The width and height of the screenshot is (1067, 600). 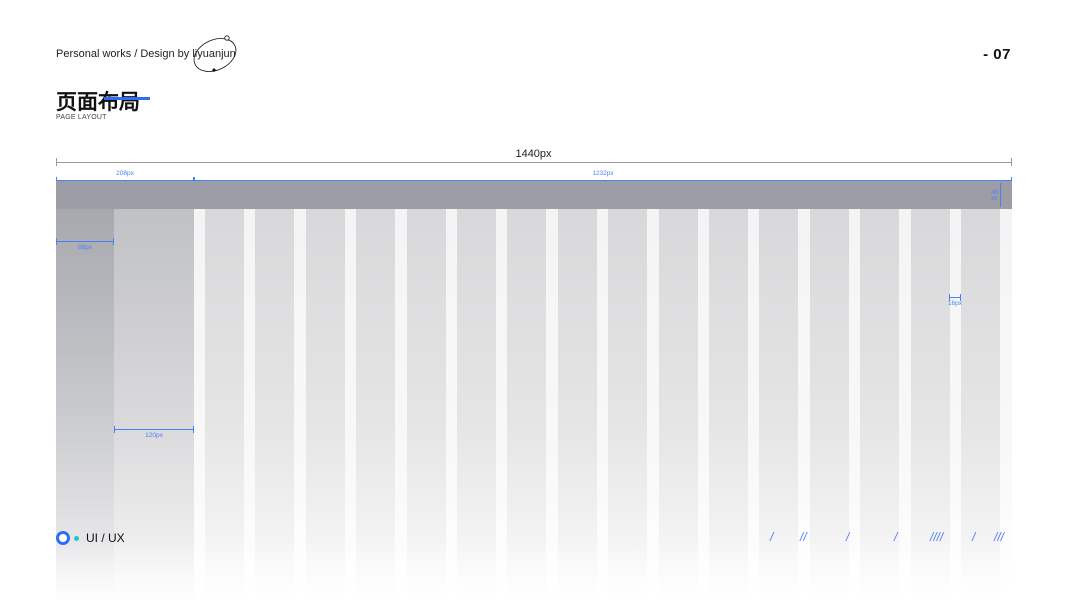 I want to click on gutter-label: 16px, so click(x=955, y=303).